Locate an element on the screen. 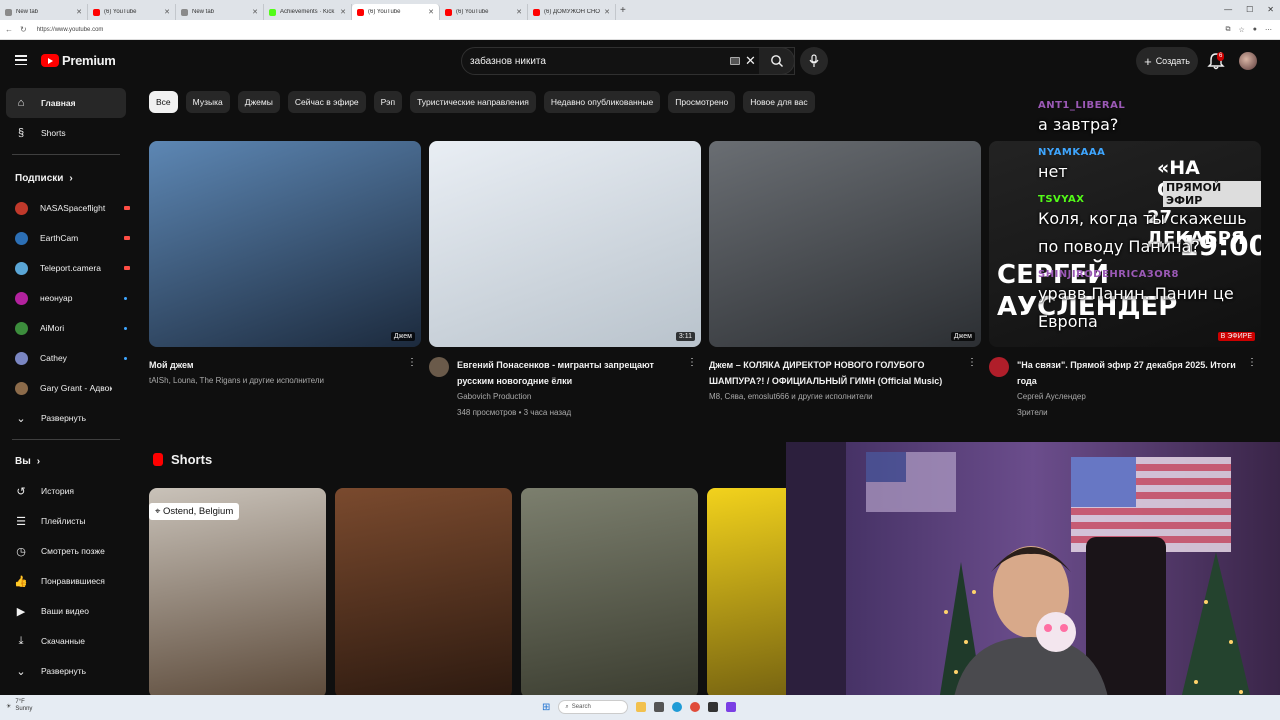 This screenshot has width=1280, height=720. sidebar-item-shorts: § Shorts is located at coordinates (66, 133).